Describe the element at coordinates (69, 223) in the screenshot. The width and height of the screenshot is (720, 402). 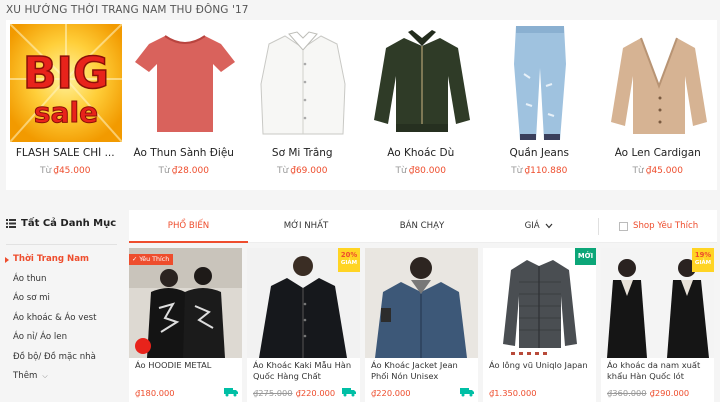
I see `all-categories-label: Tất Cả Danh Mục` at that location.